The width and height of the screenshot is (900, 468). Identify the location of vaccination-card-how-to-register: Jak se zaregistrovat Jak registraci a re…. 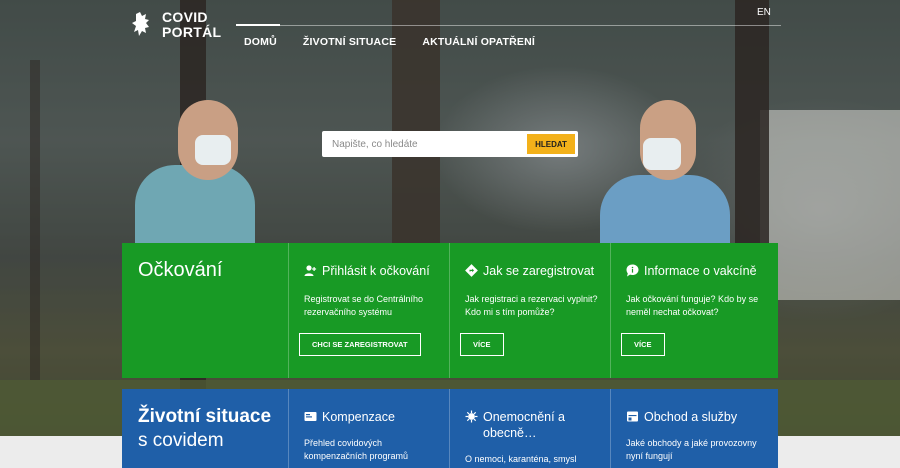
(529, 310).